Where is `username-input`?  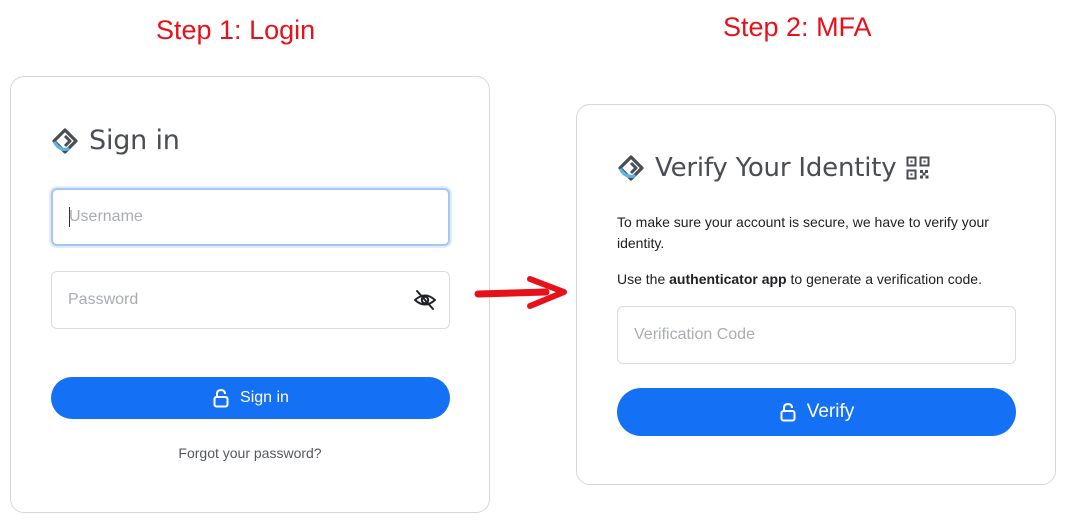 username-input is located at coordinates (250, 217).